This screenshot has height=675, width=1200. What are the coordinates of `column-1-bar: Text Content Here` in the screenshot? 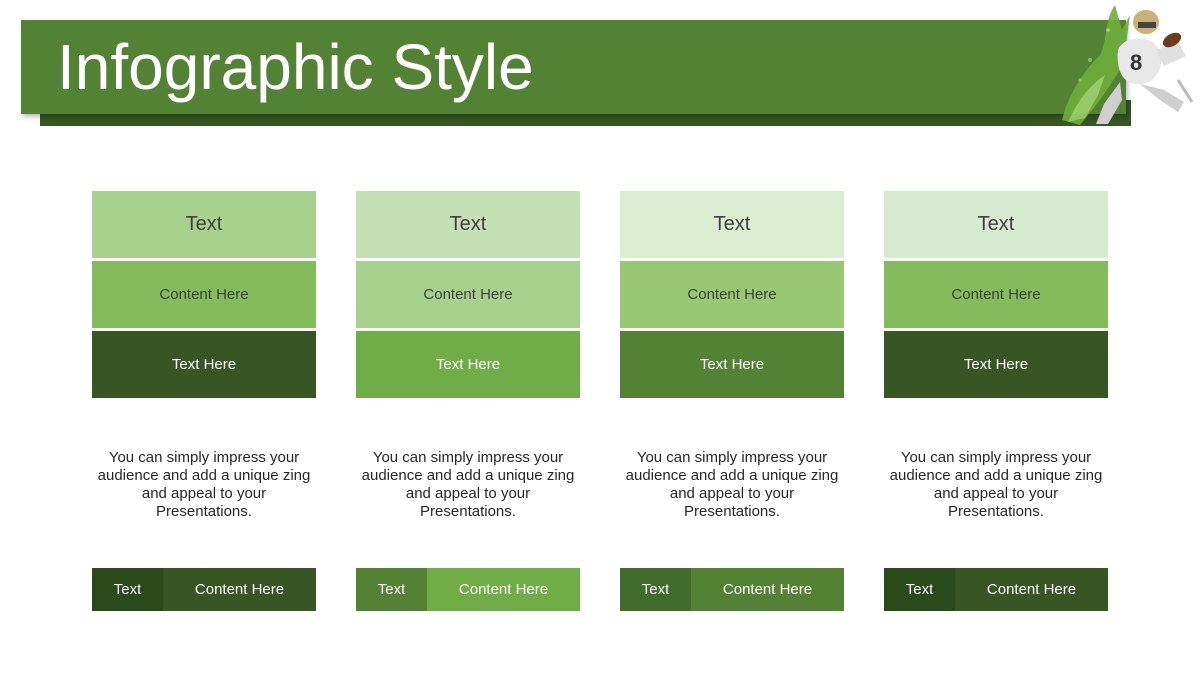 It's located at (204, 589).